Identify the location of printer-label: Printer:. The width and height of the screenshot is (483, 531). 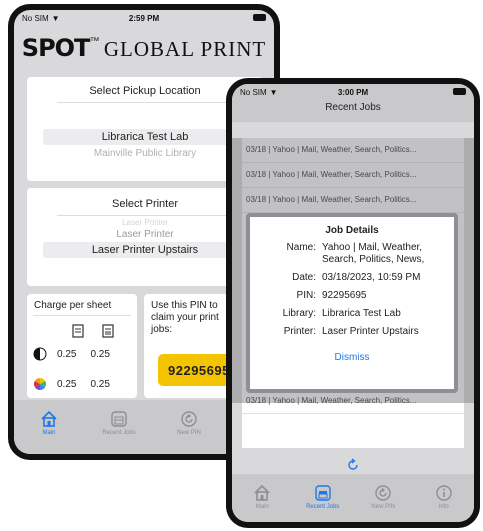
(299, 331).